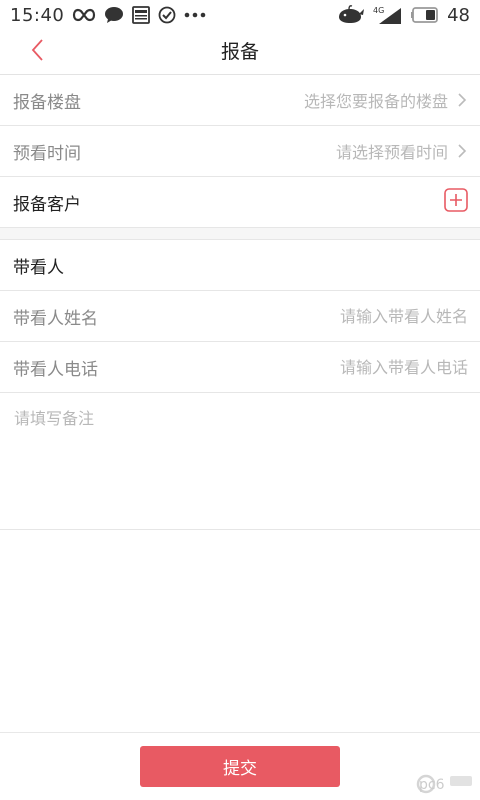 Image resolution: width=480 pixels, height=800 pixels. I want to click on customer-row: 报备客户, so click(240, 202).